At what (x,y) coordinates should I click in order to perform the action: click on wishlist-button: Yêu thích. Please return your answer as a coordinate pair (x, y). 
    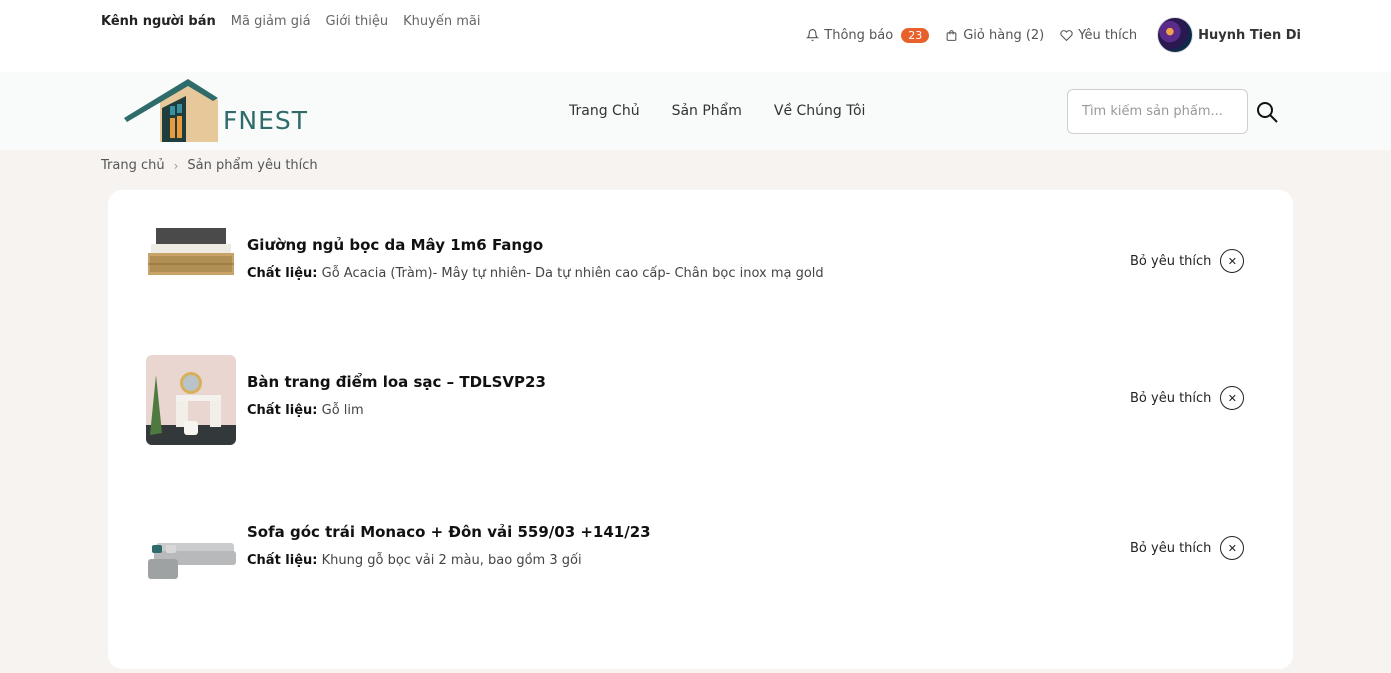
    Looking at the image, I should click on (1098, 35).